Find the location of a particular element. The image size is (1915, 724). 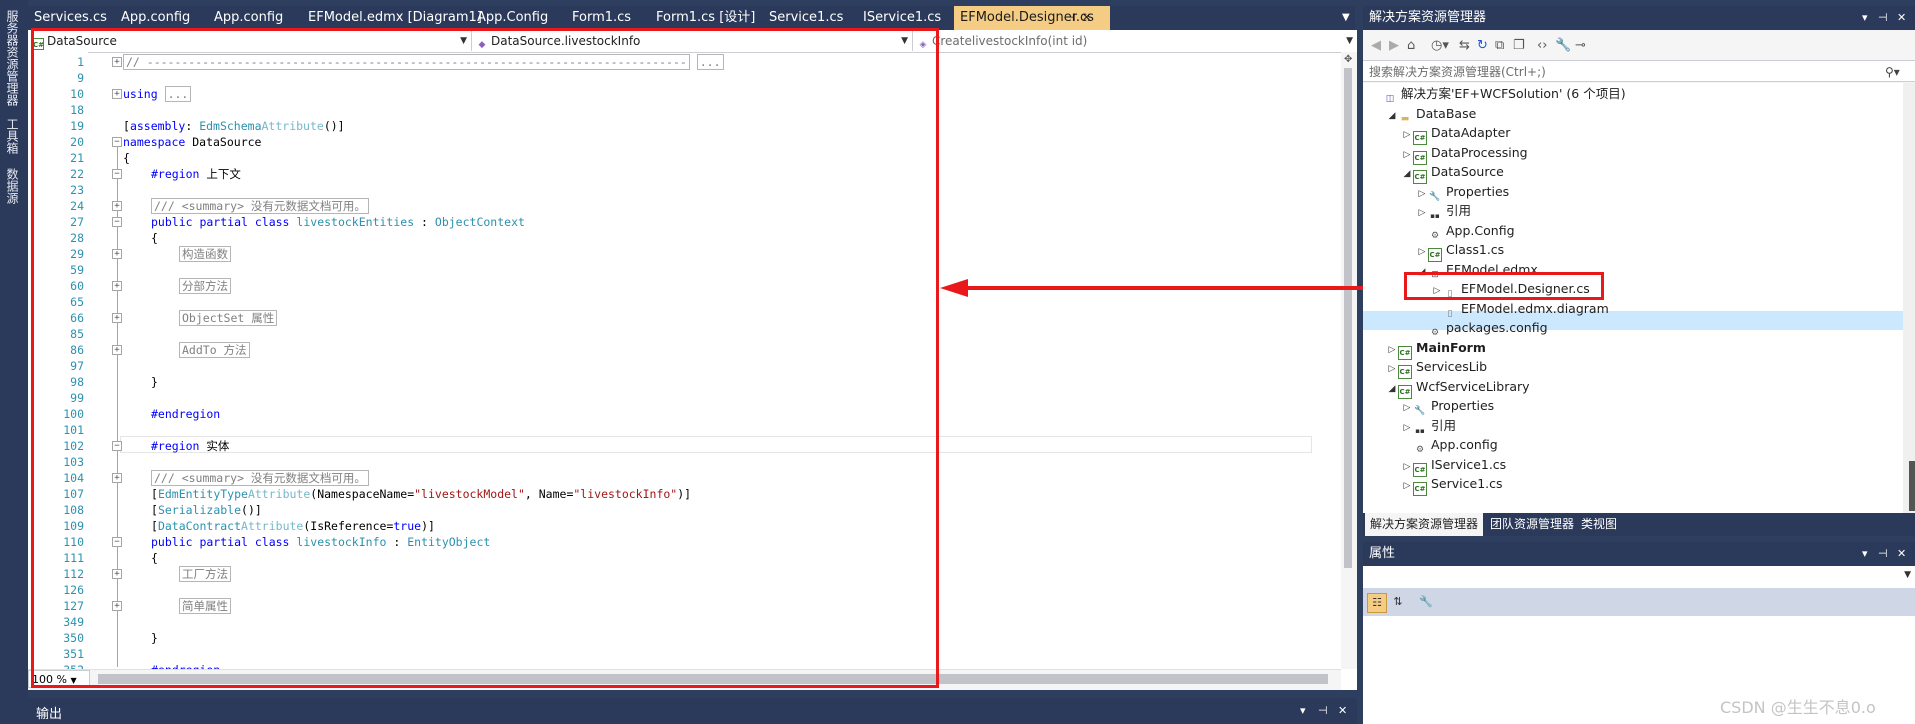

property-pages-icon: 🔧 is located at coordinates (1426, 602).